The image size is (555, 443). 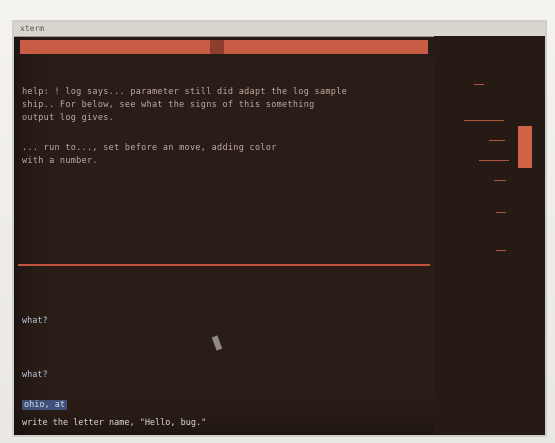 I want to click on terminal-header-bar, so click(x=224, y=47).